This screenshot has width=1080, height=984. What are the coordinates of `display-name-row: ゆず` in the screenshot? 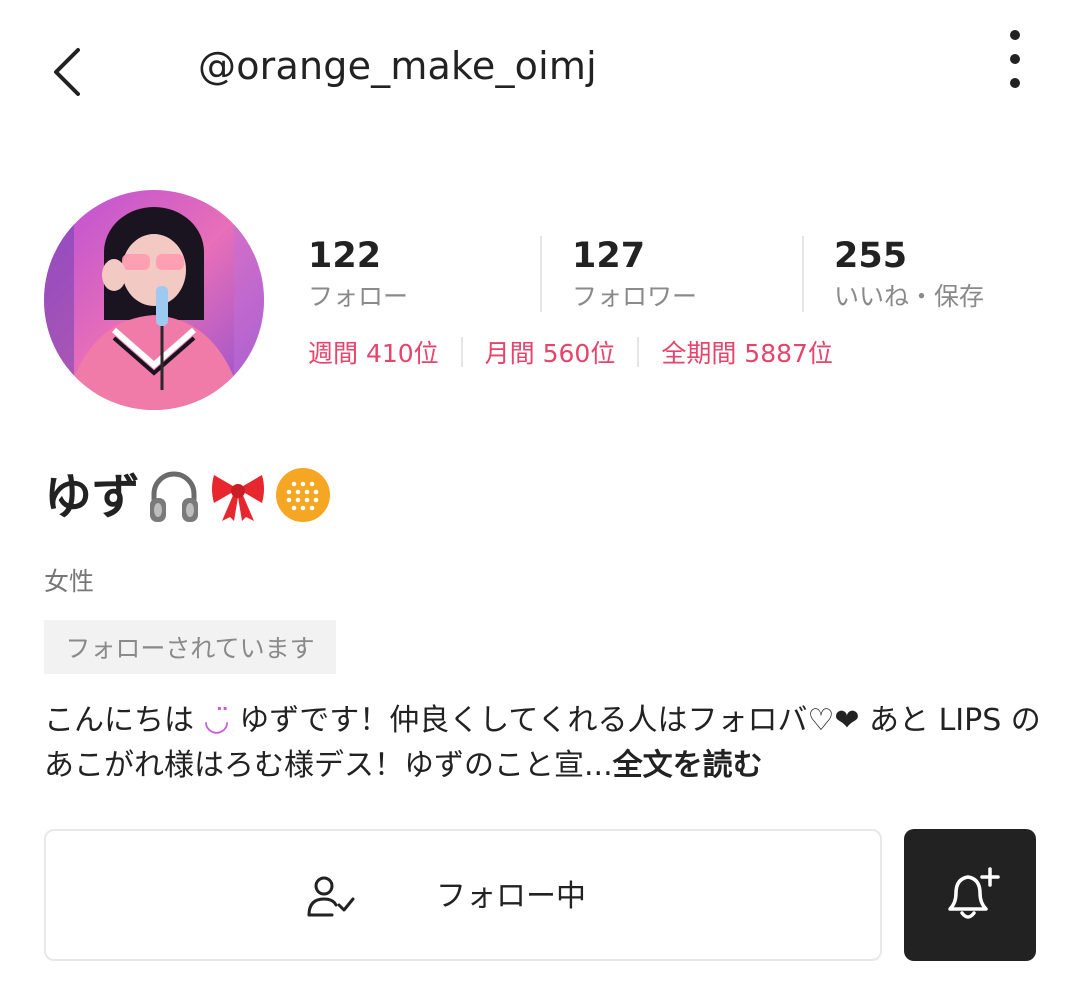 It's located at (188, 497).